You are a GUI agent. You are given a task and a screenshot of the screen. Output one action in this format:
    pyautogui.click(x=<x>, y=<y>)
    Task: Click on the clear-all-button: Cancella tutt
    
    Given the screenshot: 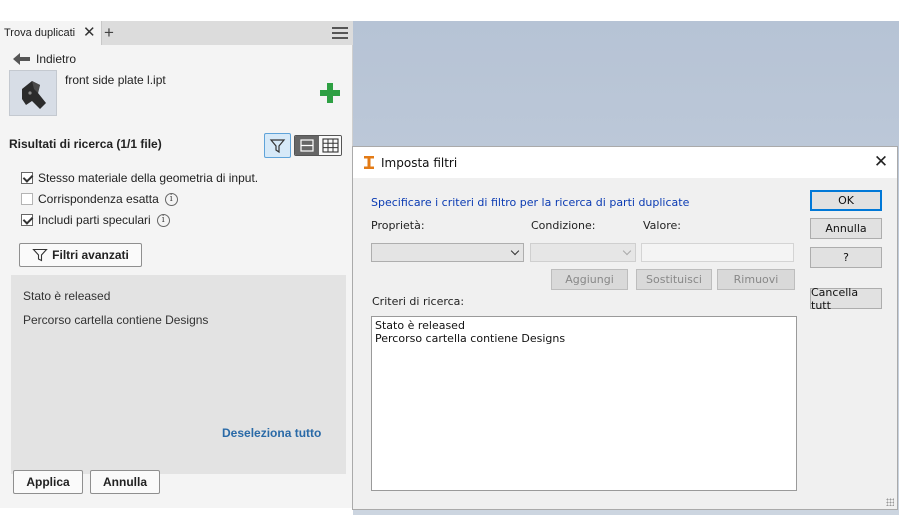 What is the action you would take?
    pyautogui.click(x=846, y=299)
    